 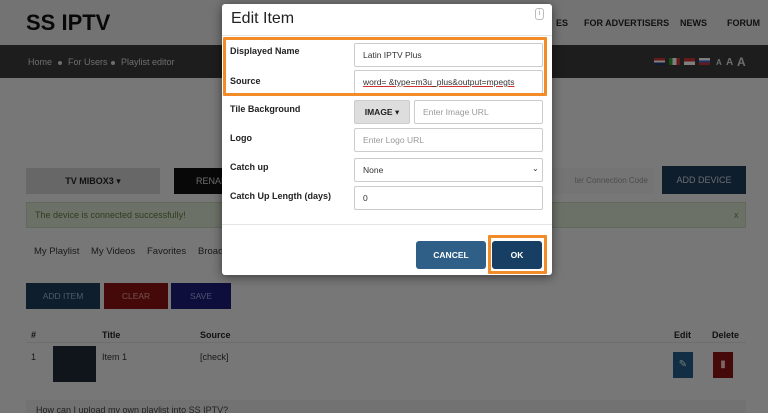 I want to click on catch-up-length-label: Catch Up Length (days), so click(x=281, y=196).